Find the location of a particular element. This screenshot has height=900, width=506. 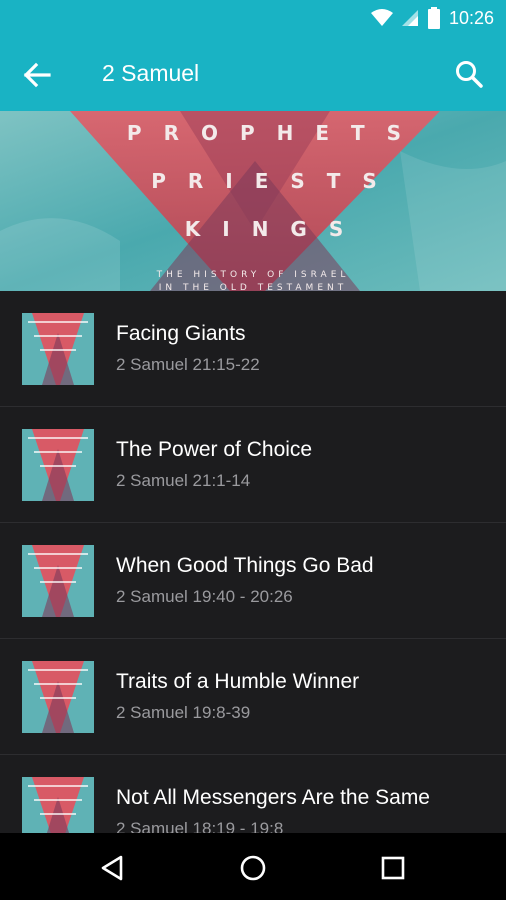

sermon-reference: 2 Samuel 19:40 - 20:26 is located at coordinates (204, 596).